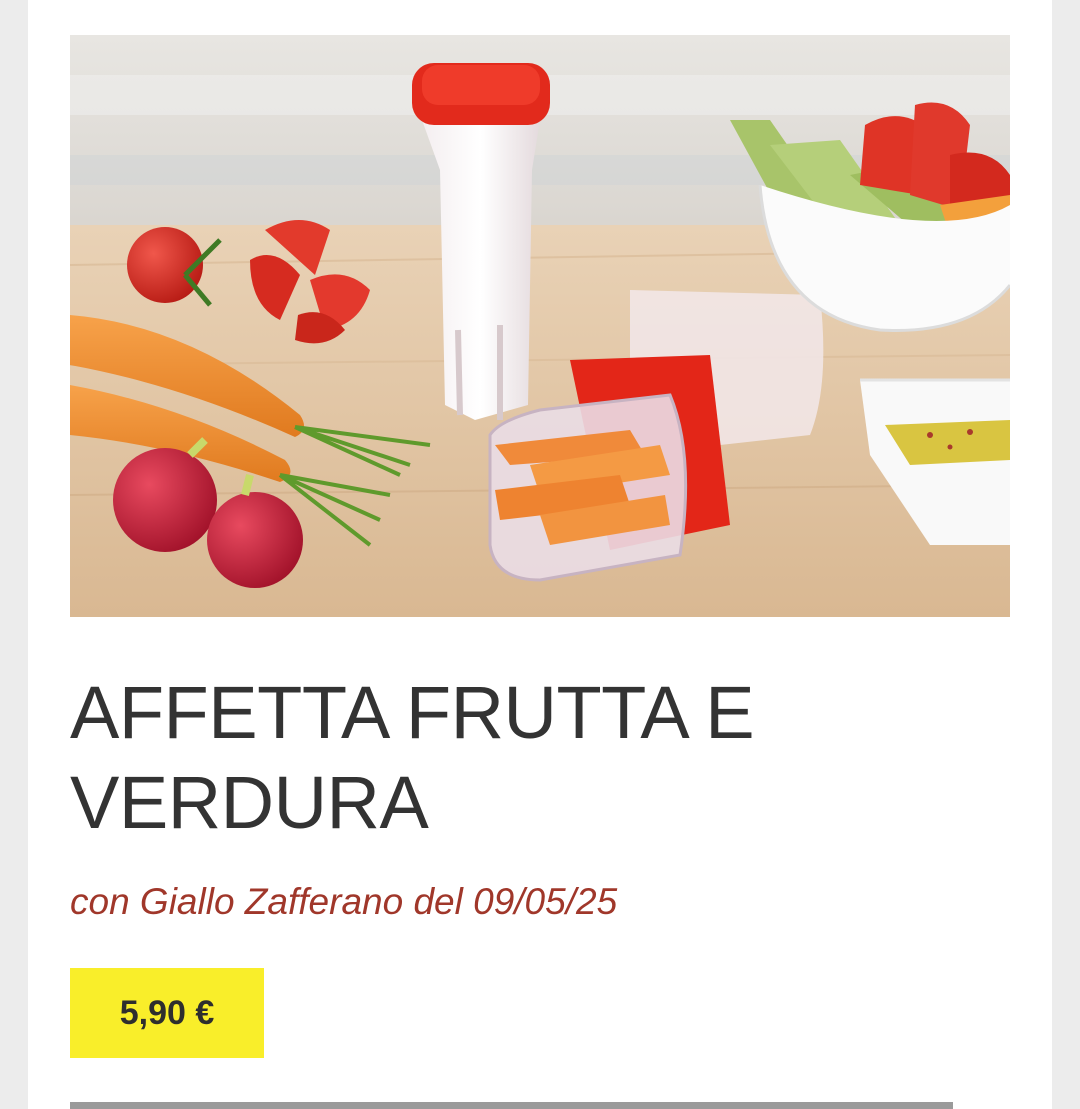  I want to click on divider, so click(511, 1105).